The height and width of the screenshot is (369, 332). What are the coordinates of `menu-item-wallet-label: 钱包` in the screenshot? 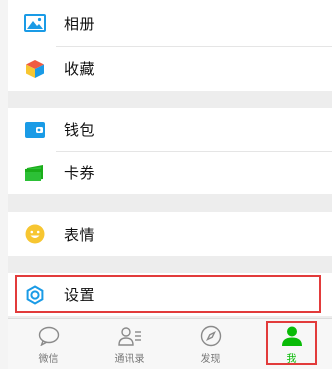 It's located at (80, 130).